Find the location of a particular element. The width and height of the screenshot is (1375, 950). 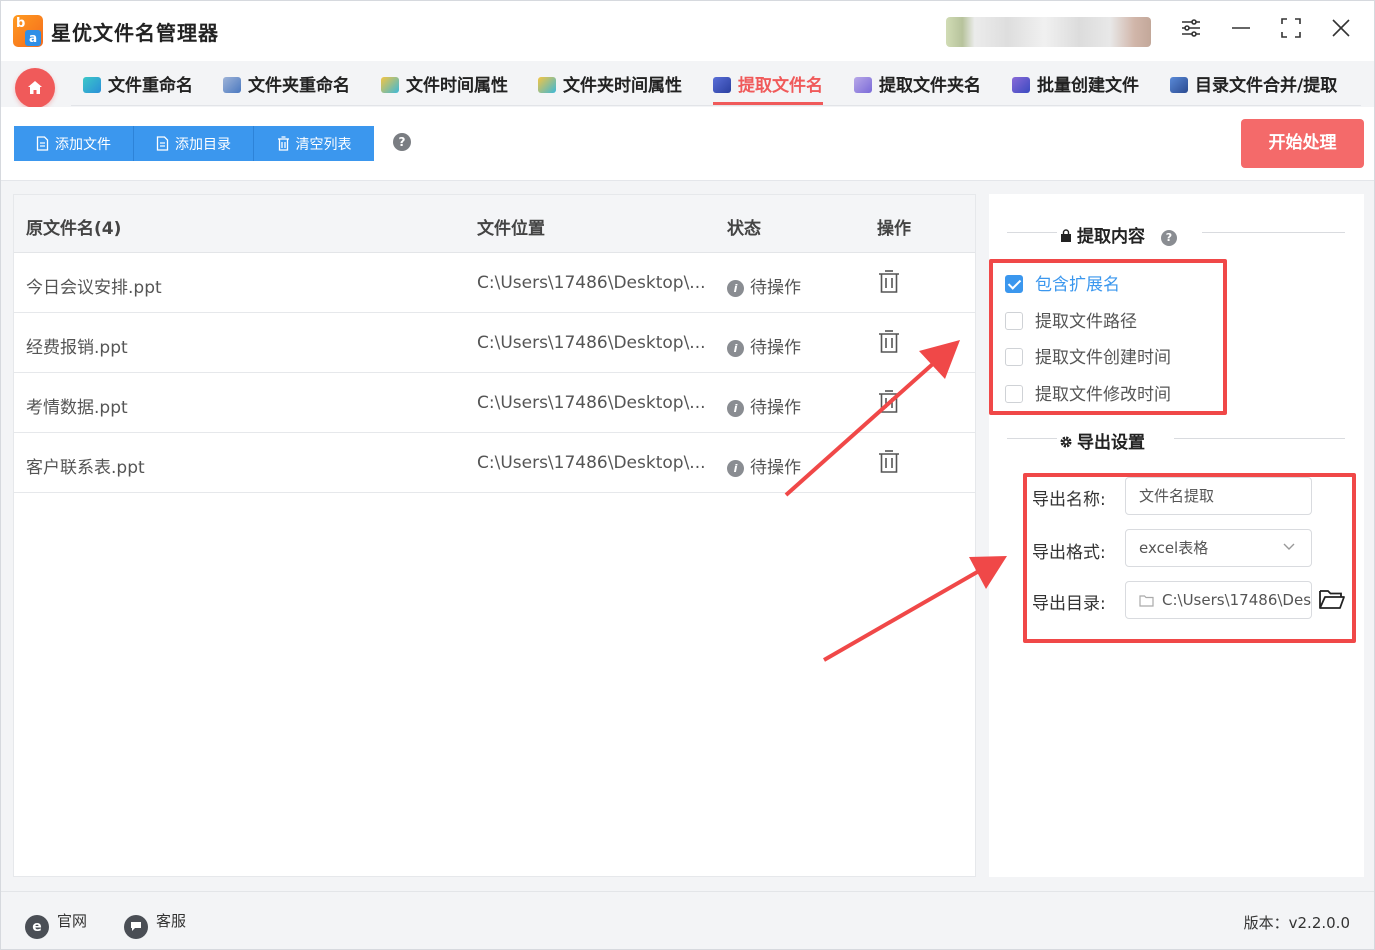

footer: e 官网 客服 版本：v2.2.0.0 is located at coordinates (687, 920).